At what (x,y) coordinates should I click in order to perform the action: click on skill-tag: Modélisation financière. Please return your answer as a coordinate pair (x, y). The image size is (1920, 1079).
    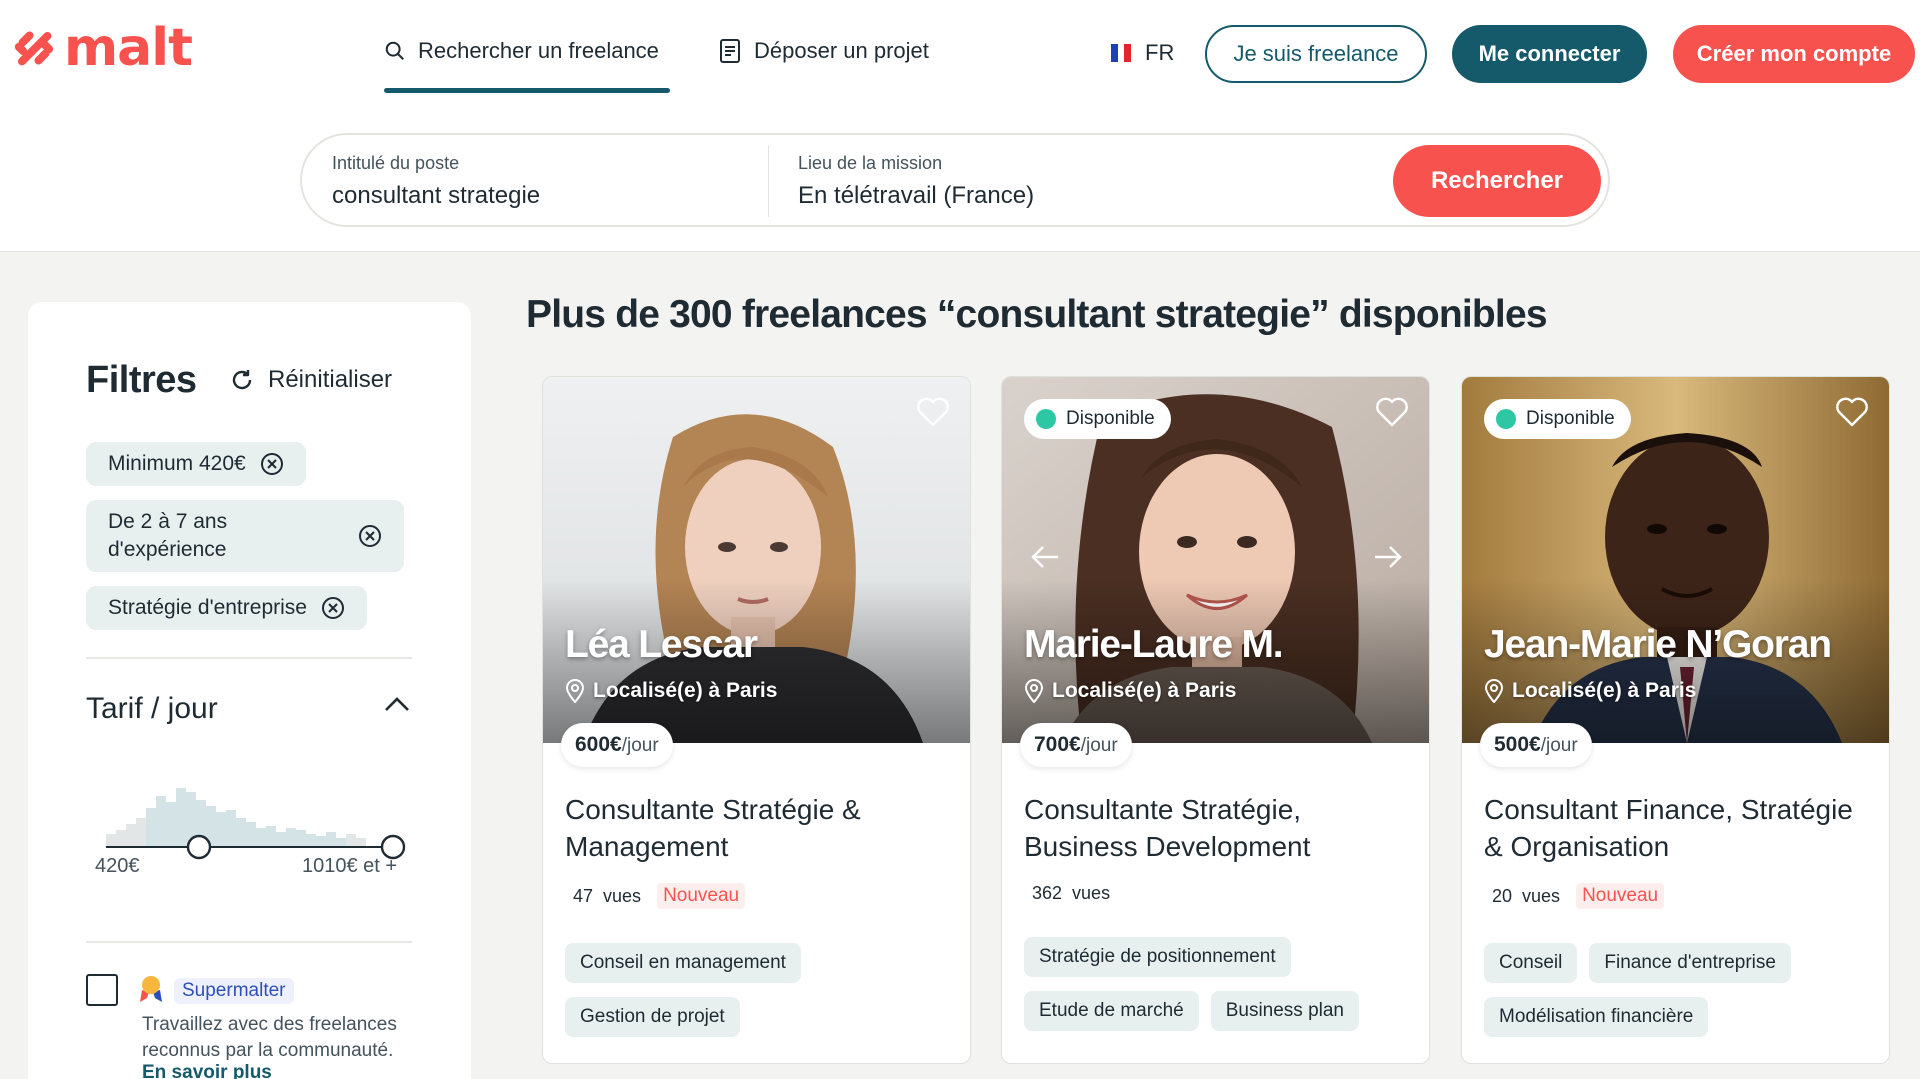
    Looking at the image, I should click on (1596, 1017).